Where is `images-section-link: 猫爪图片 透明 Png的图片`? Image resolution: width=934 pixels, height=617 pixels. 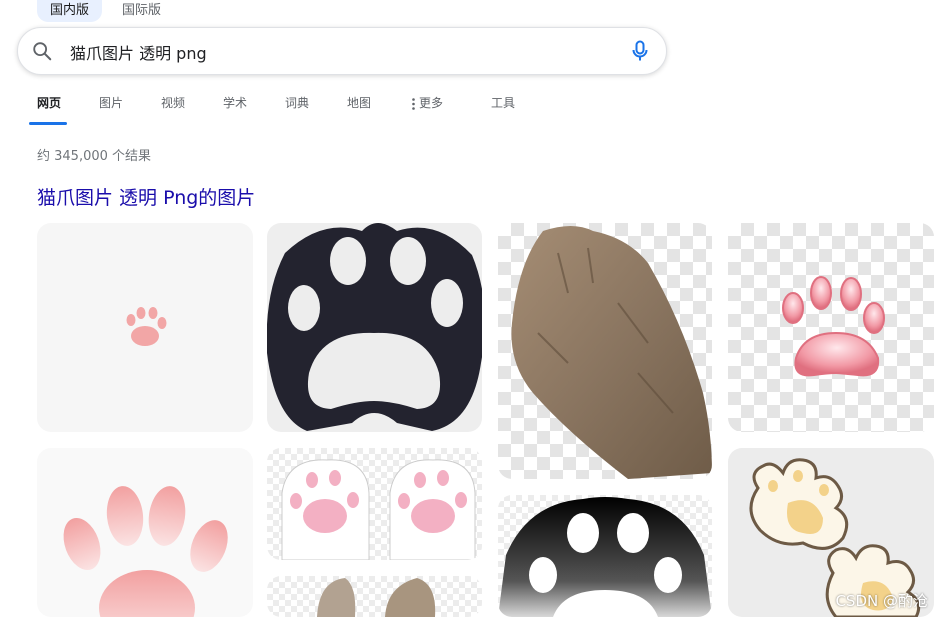
images-section-link: 猫爪图片 透明 Png的图片 is located at coordinates (146, 196).